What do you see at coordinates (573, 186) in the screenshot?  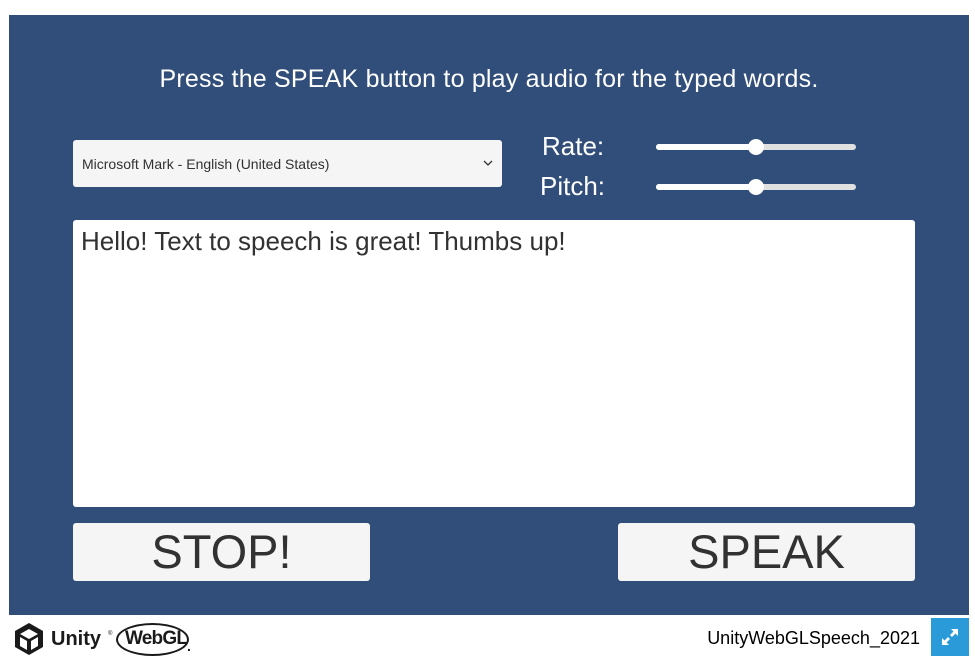 I see `pitch-label: Pitch:` at bounding box center [573, 186].